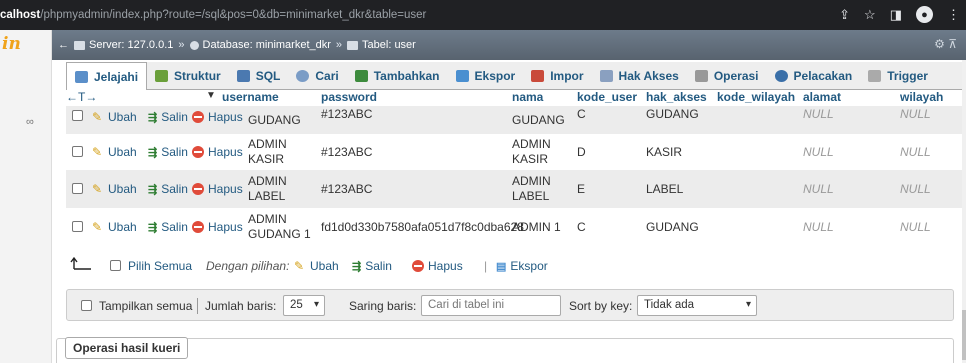 This screenshot has width=966, height=363. Describe the element at coordinates (538, 120) in the screenshot. I see `cell-nama: GUDANG` at that location.